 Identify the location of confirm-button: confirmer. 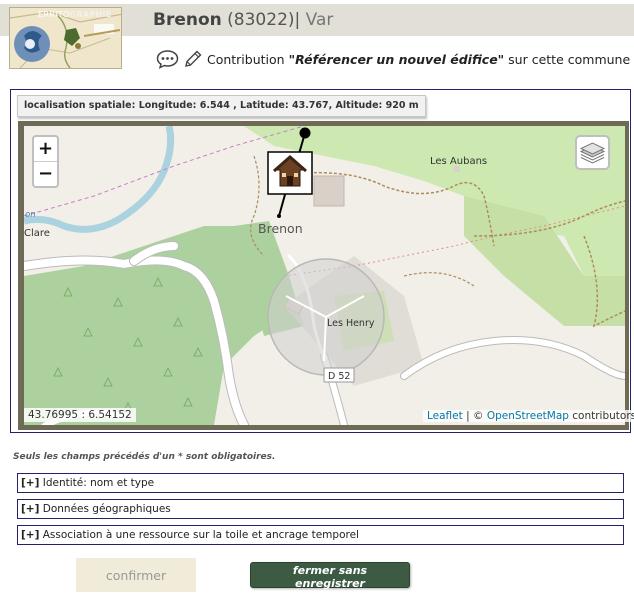
(136, 575).